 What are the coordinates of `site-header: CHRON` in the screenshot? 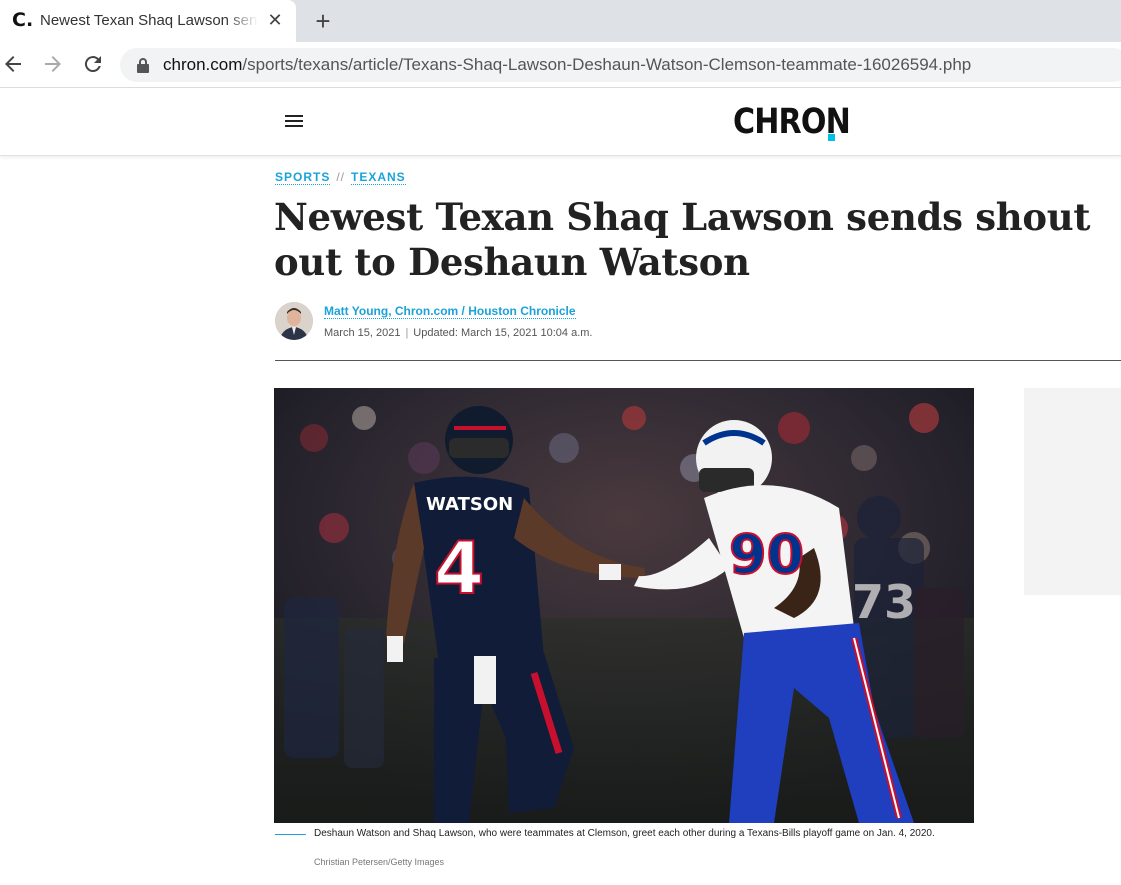 It's located at (560, 122).